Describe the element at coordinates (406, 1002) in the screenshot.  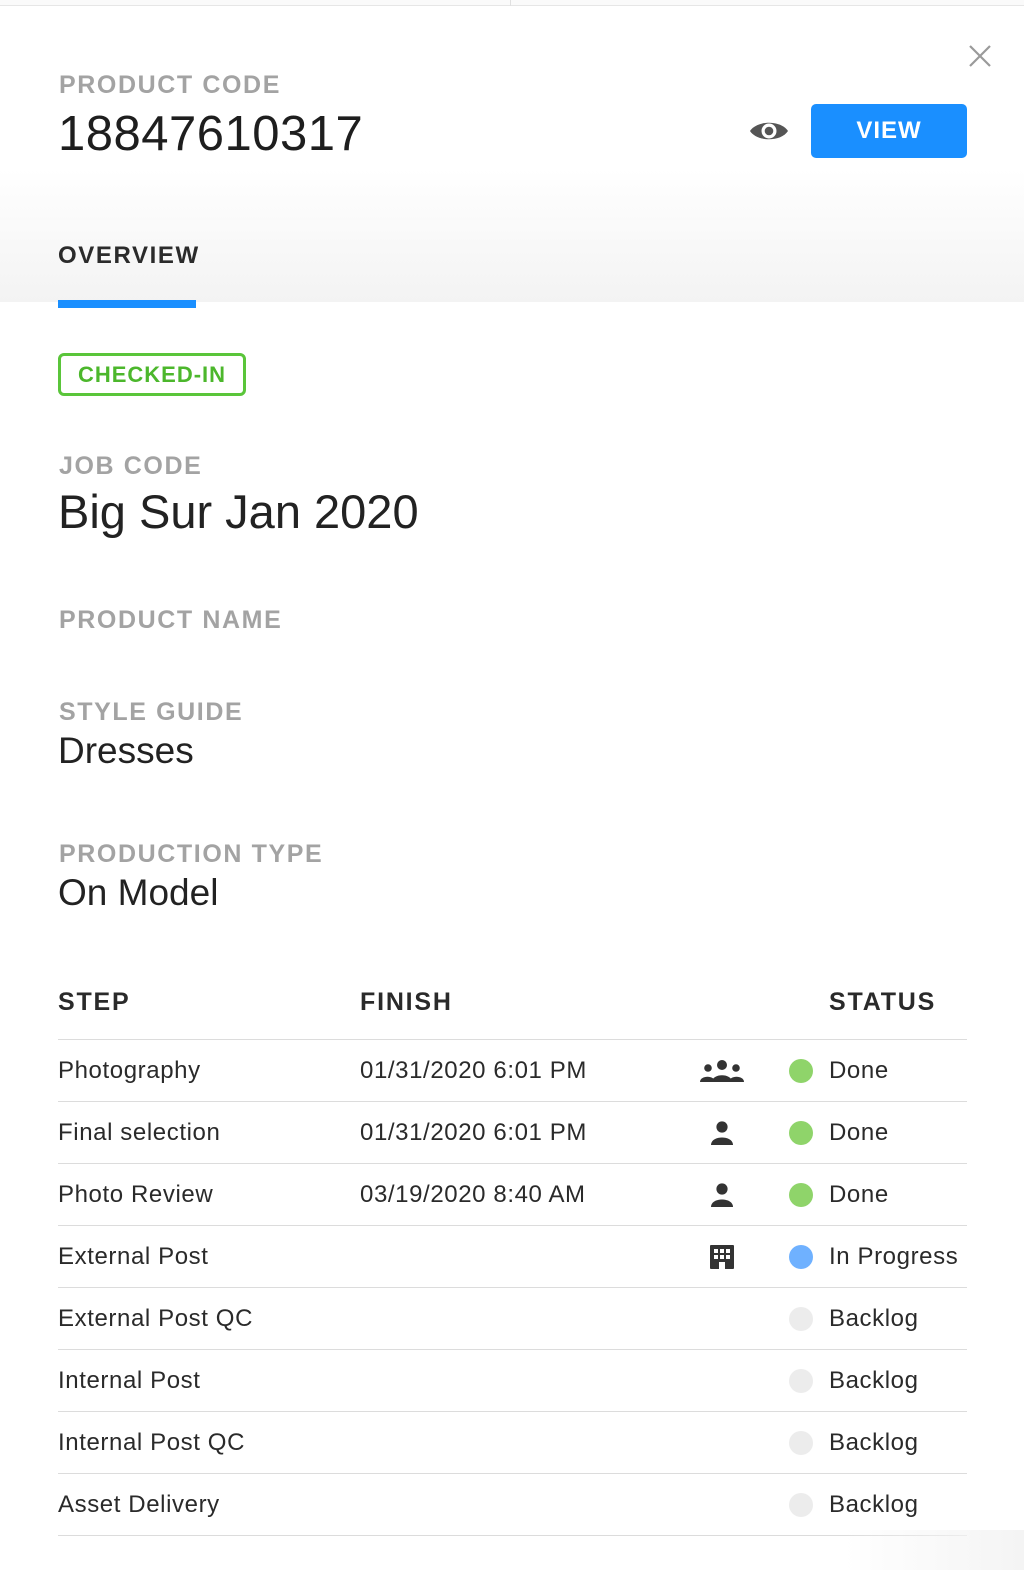
I see `column-header-finish: FINISH` at that location.